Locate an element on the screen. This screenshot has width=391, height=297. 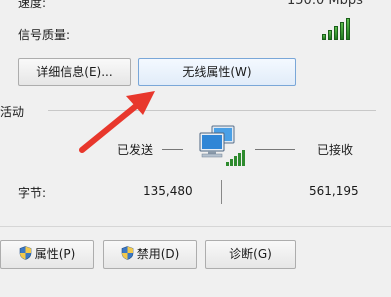
bytes-sent-value: 135,480 is located at coordinates (168, 191).